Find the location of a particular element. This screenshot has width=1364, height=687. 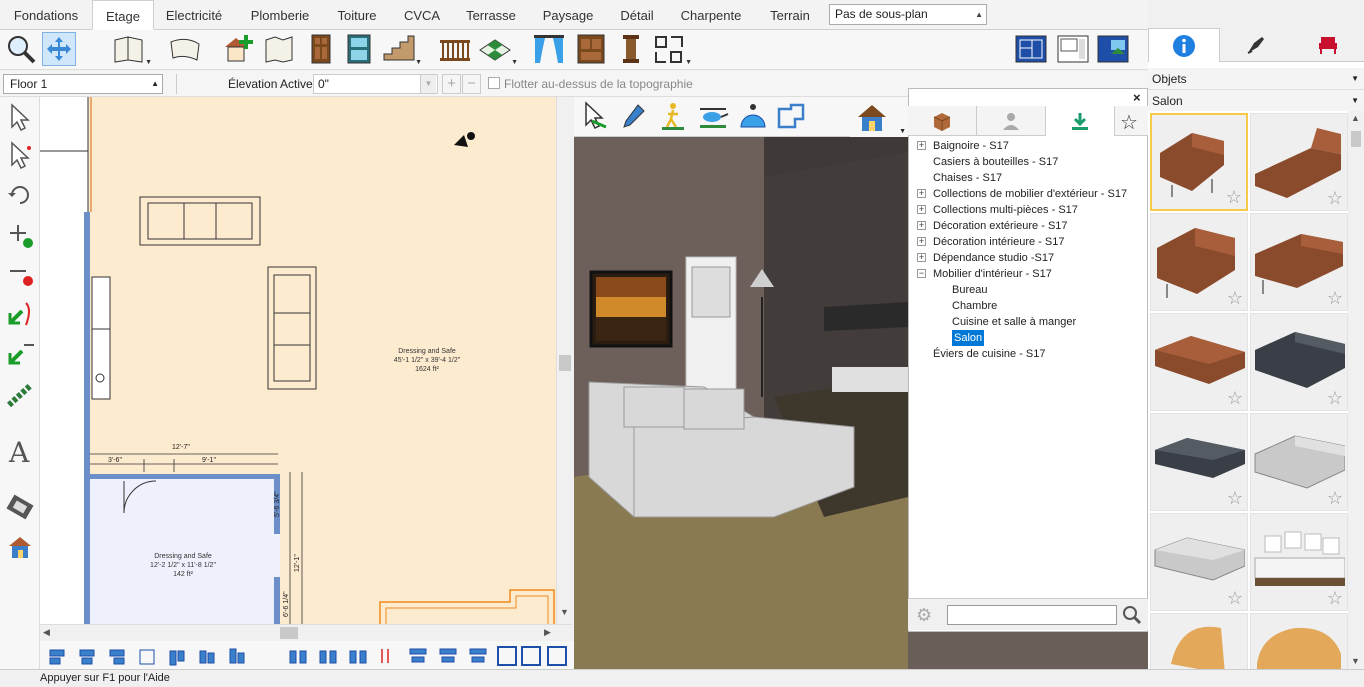

subcategory-select: Salon ▼ is located at coordinates (1256, 101).